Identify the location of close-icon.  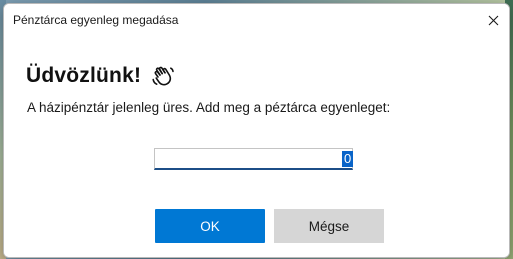
(493, 20).